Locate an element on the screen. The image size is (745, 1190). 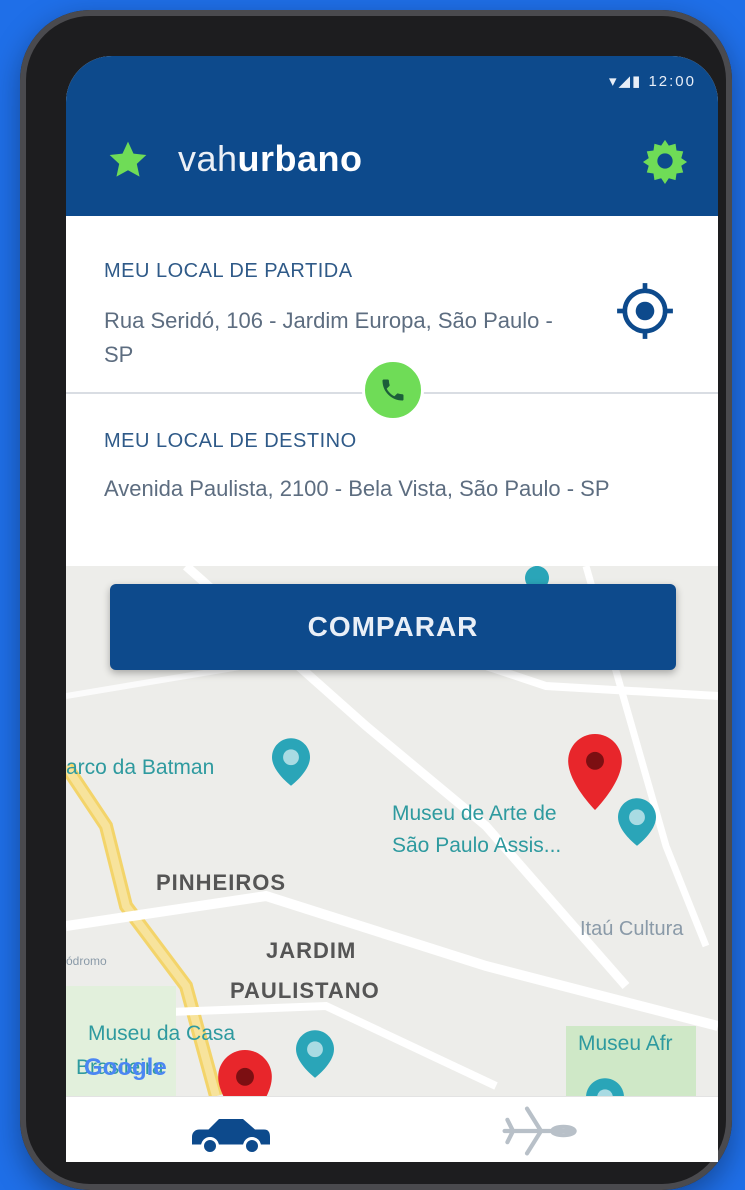
brand-light: vah is located at coordinates (208, 158).